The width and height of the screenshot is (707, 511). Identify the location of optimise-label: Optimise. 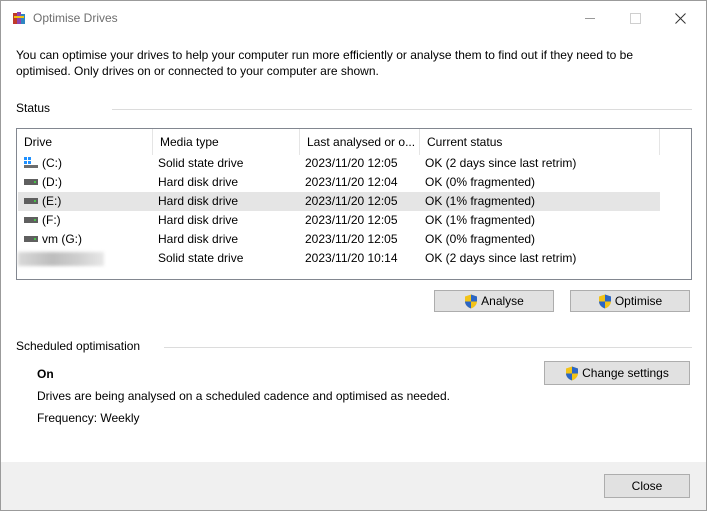
(638, 301).